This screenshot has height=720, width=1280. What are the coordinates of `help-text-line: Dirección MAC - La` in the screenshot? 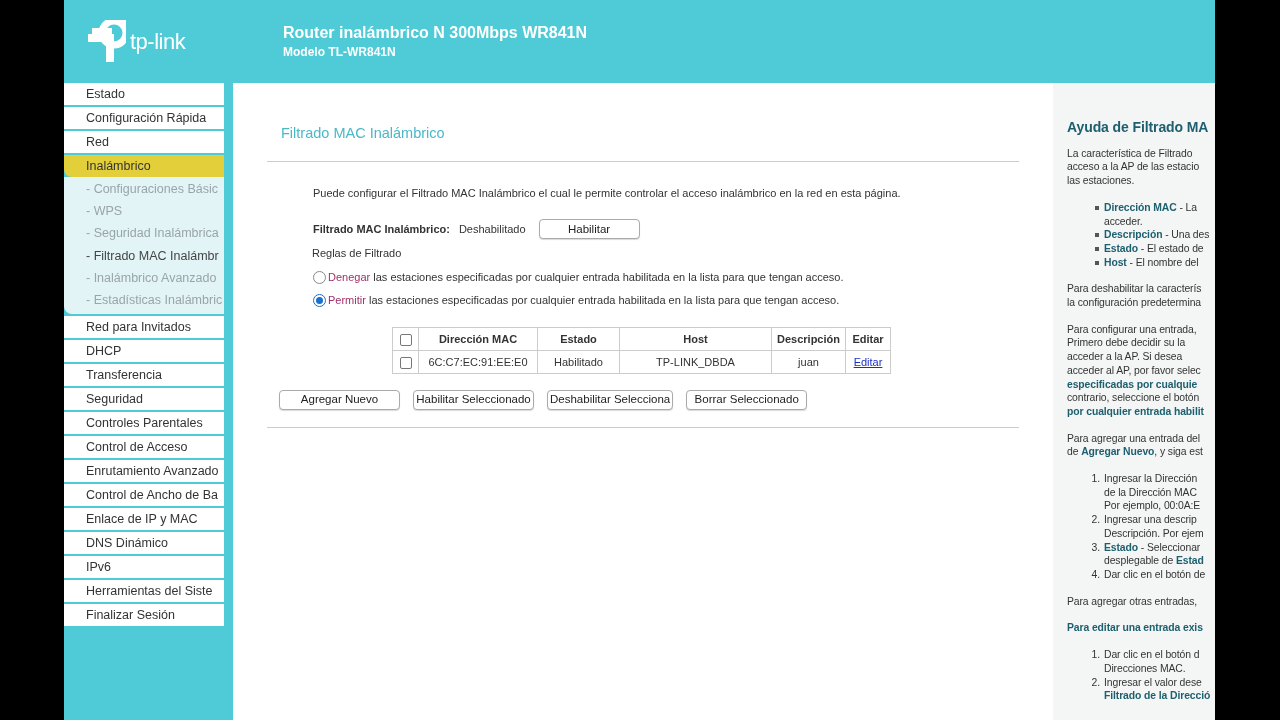 It's located at (1150, 207).